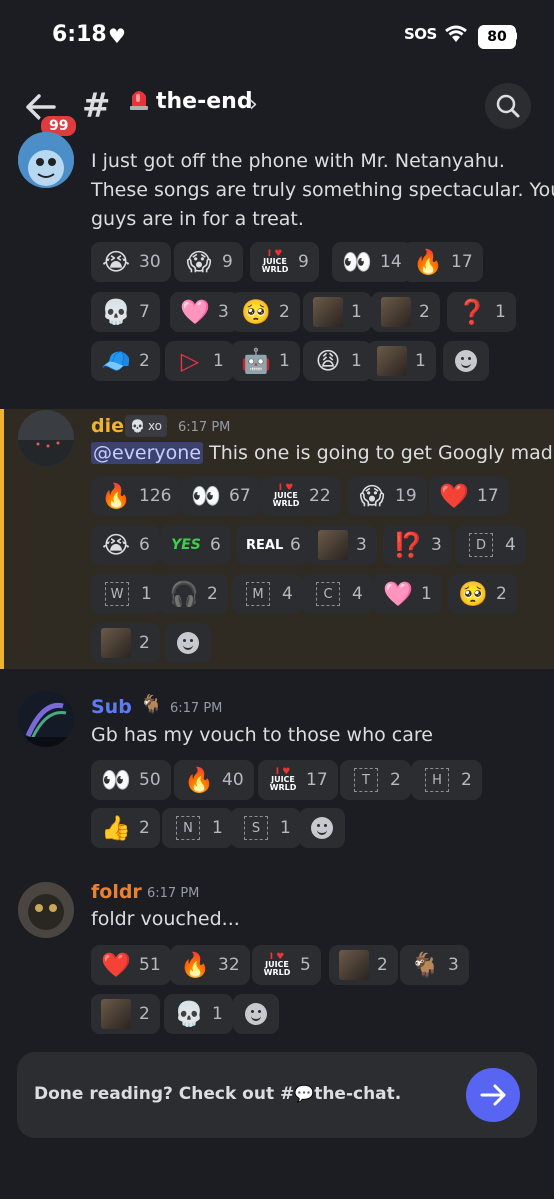  Describe the element at coordinates (493, 1095) in the screenshot. I see `go-to-channel-button` at that location.